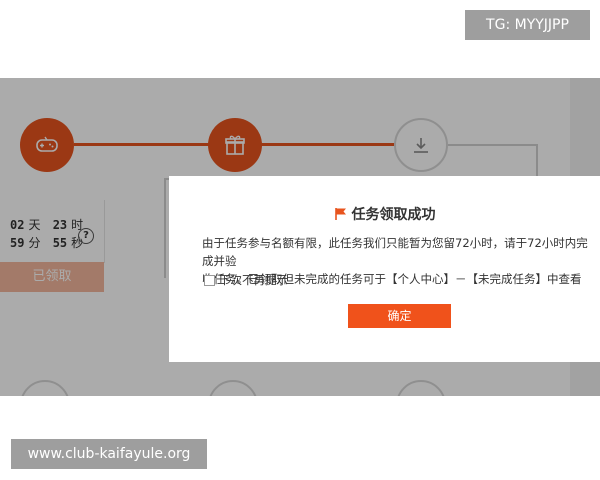  What do you see at coordinates (527, 25) in the screenshot?
I see `tg-watermark: TG: MYYJJPP` at bounding box center [527, 25].